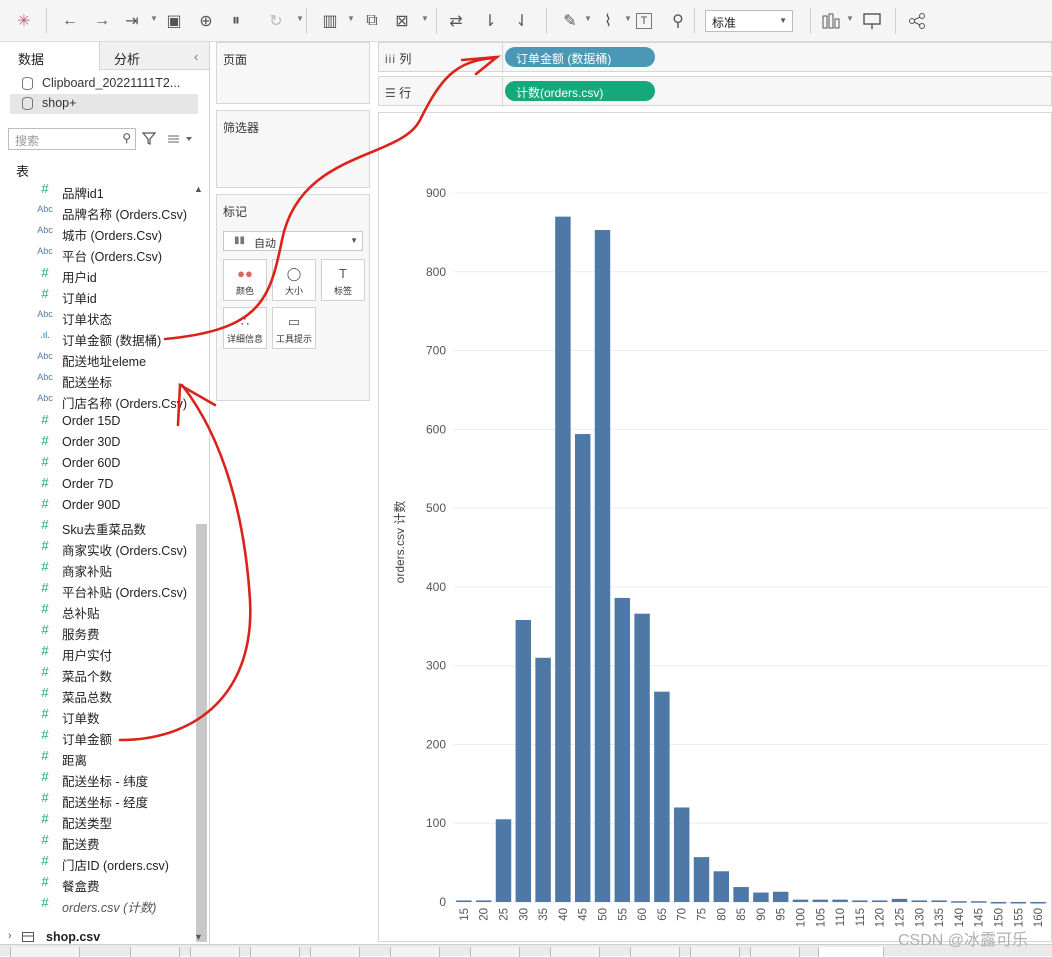 This screenshot has height=957, width=1052. Describe the element at coordinates (963, 940) in the screenshot. I see `watermark: CSDN @冰露可乐` at that location.